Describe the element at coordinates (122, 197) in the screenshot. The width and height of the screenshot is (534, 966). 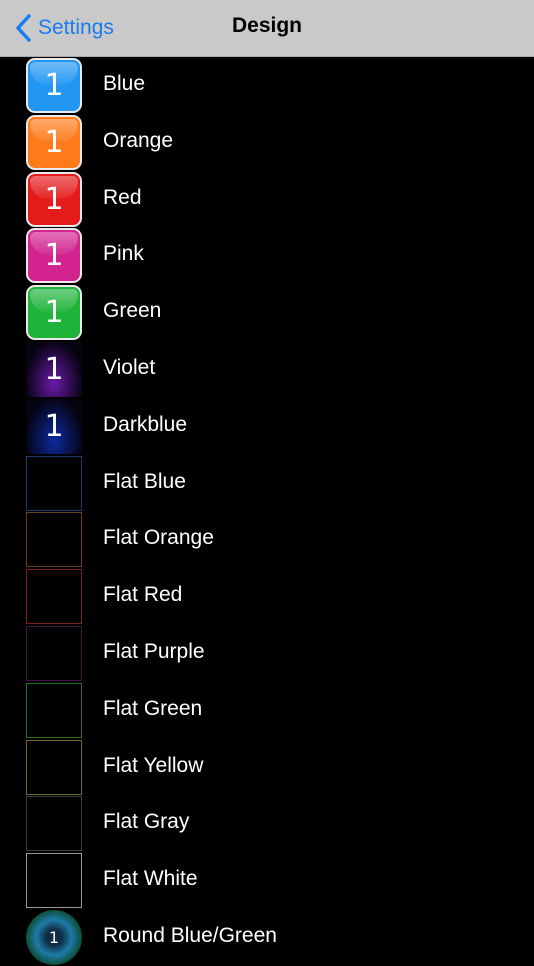
I see `list-item-label: Red` at that location.